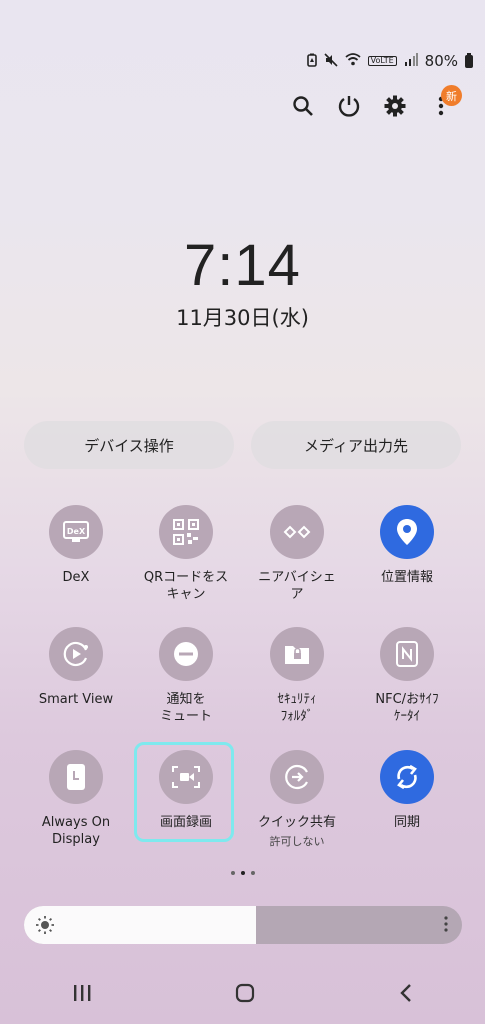 The image size is (485, 1024). I want to click on power-button, so click(349, 106).